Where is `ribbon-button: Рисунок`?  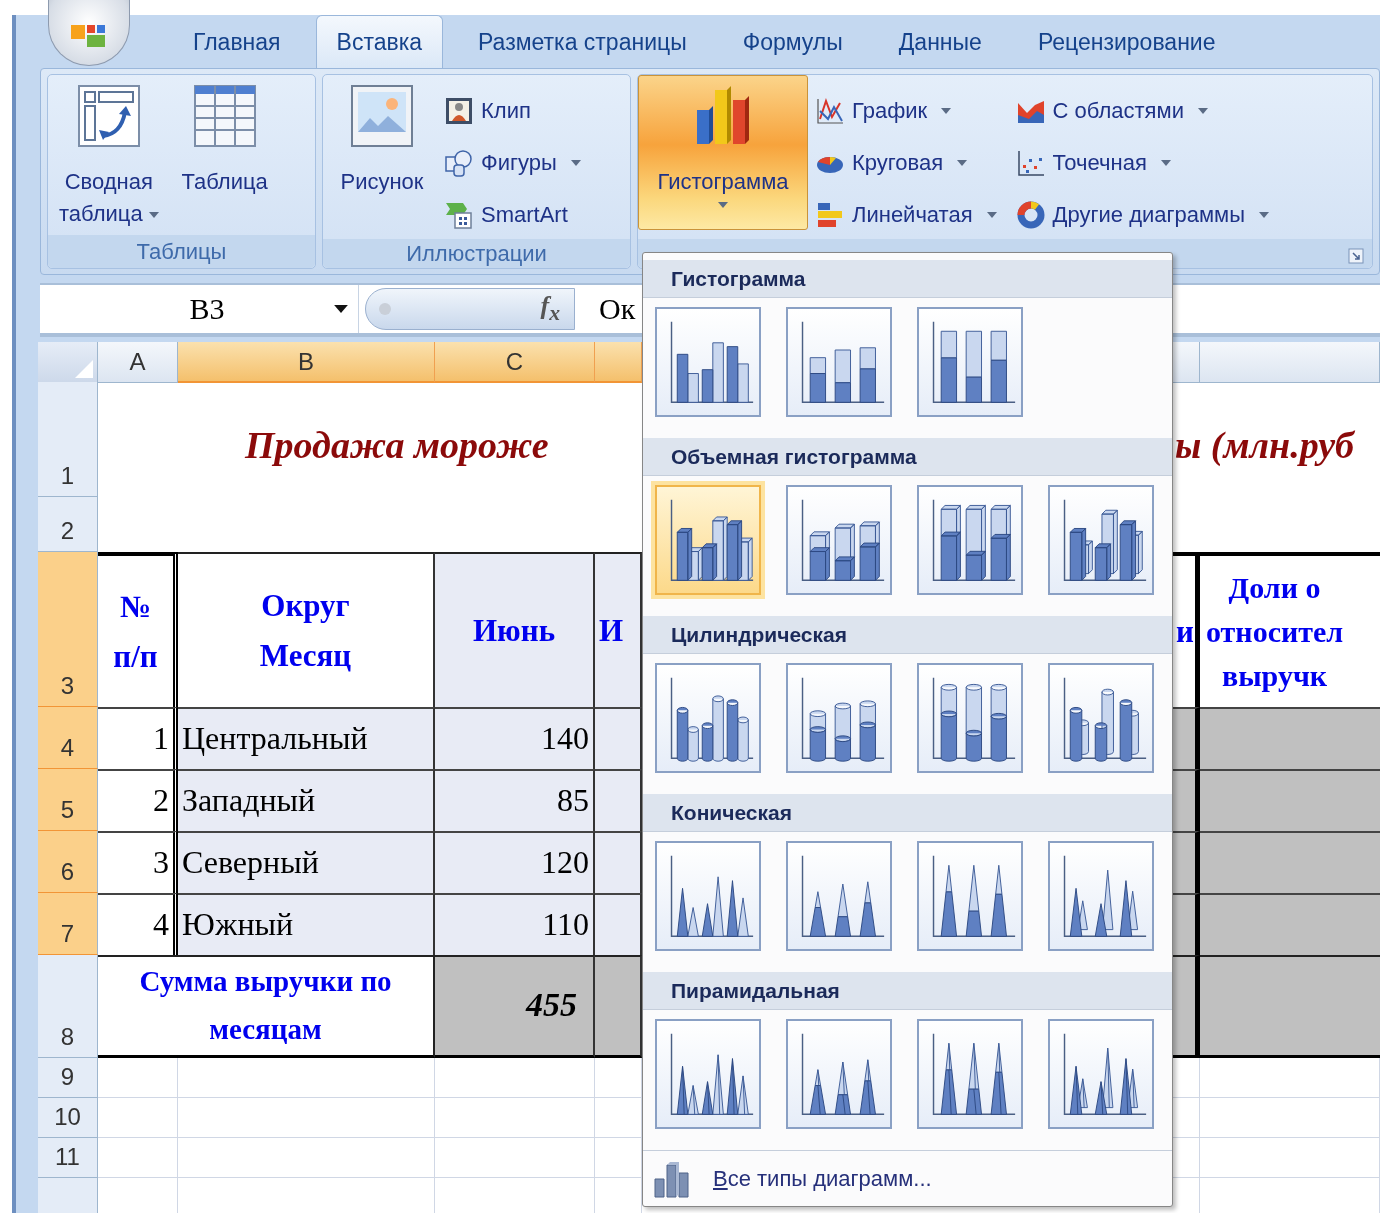 ribbon-button: Рисунок is located at coordinates (382, 139).